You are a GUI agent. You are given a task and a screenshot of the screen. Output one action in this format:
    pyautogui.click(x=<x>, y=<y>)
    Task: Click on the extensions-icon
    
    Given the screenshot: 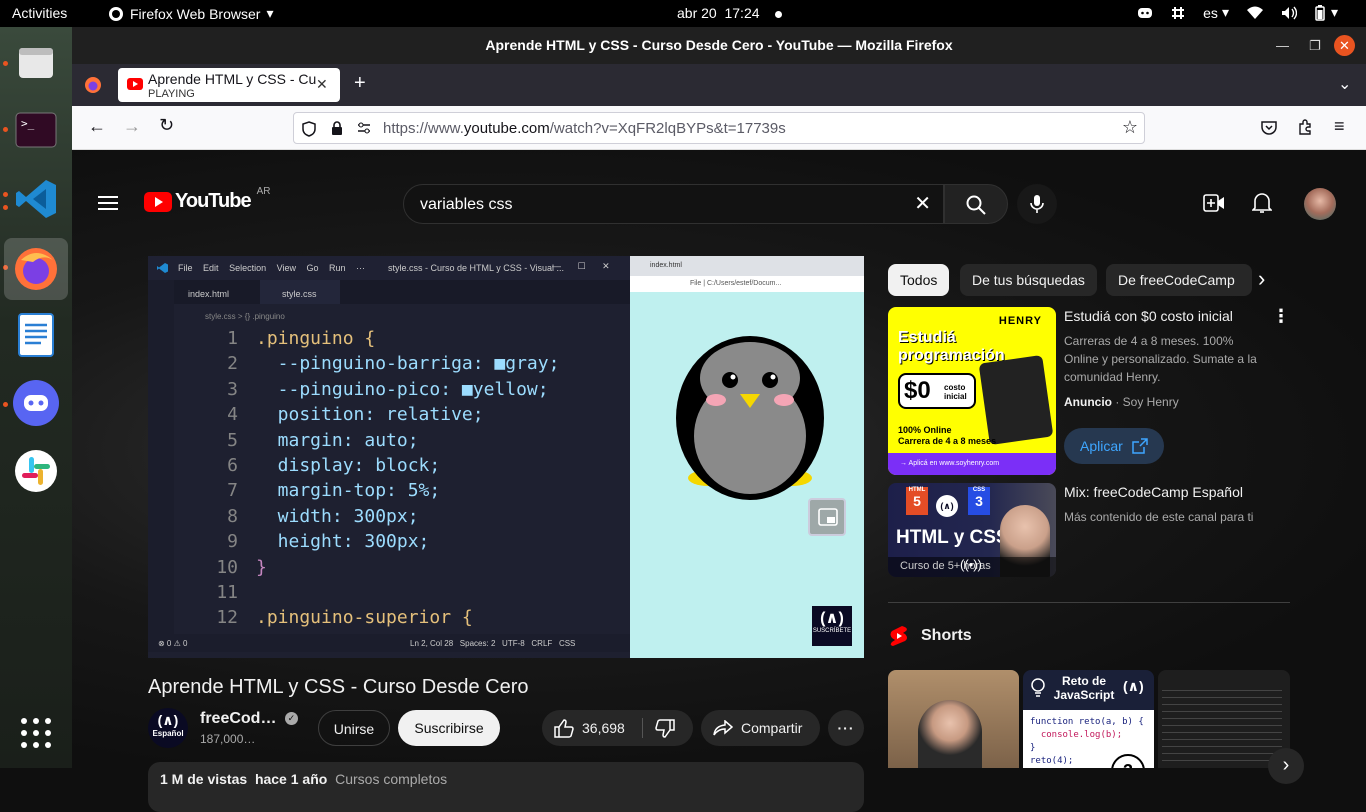 What is the action you would take?
    pyautogui.click(x=1305, y=127)
    